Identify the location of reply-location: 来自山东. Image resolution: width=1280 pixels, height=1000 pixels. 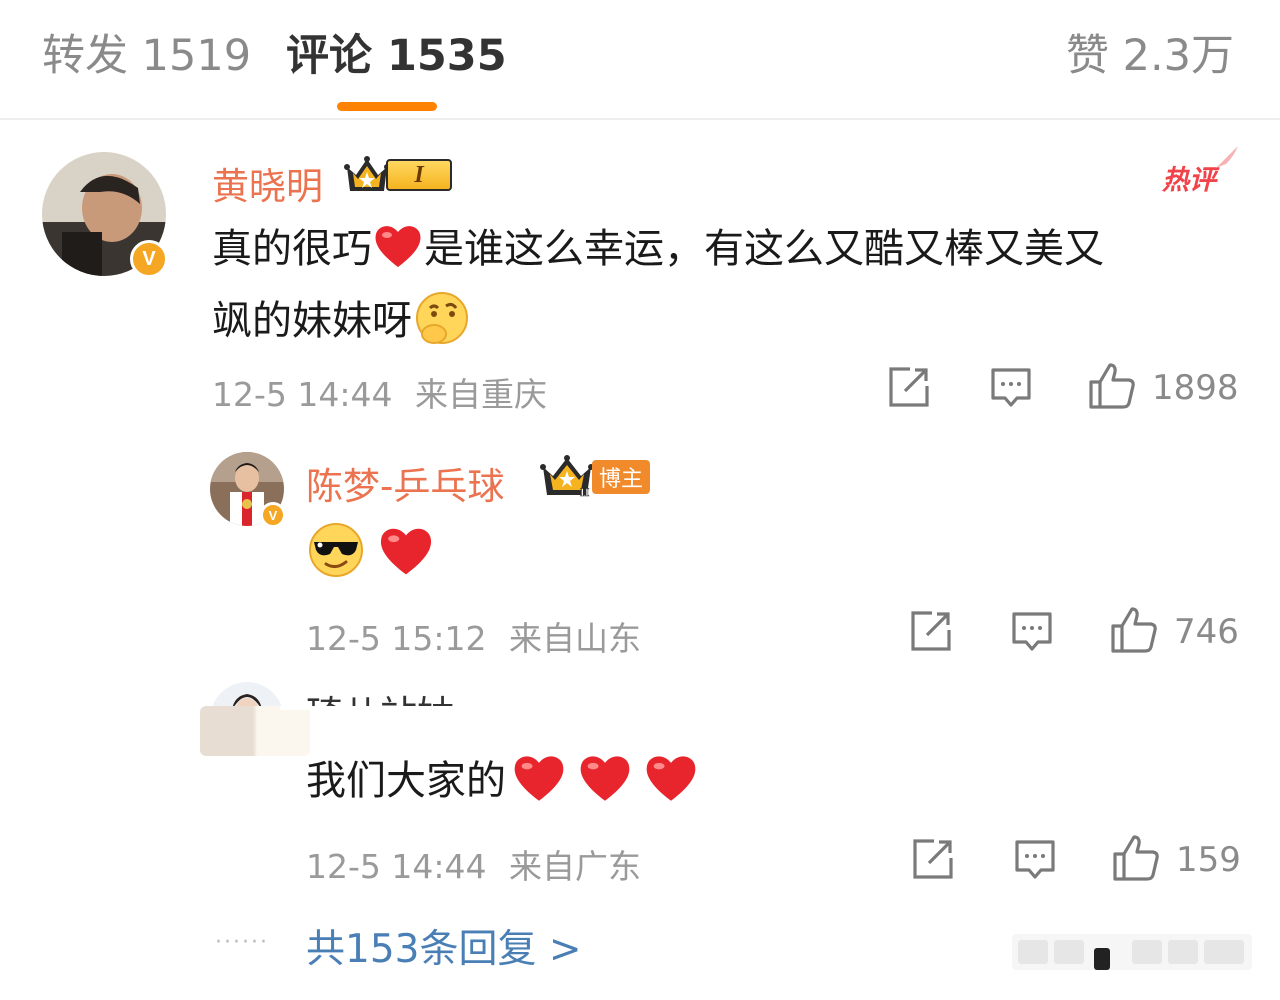
(575, 638).